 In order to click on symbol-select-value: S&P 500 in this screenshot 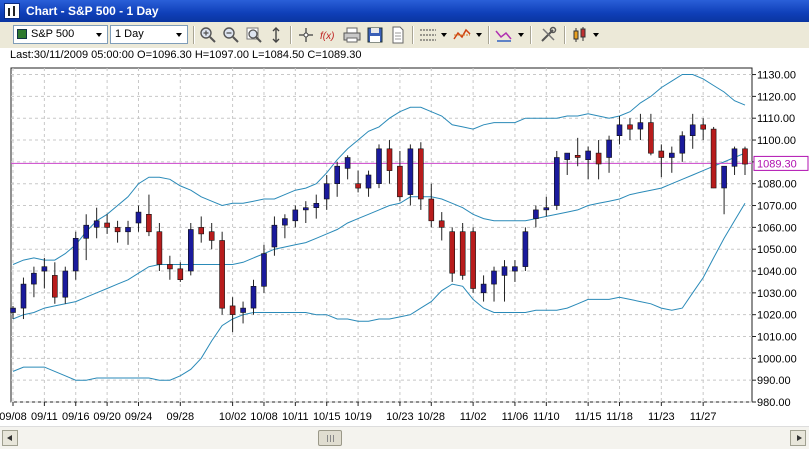, I will do `click(53, 34)`.